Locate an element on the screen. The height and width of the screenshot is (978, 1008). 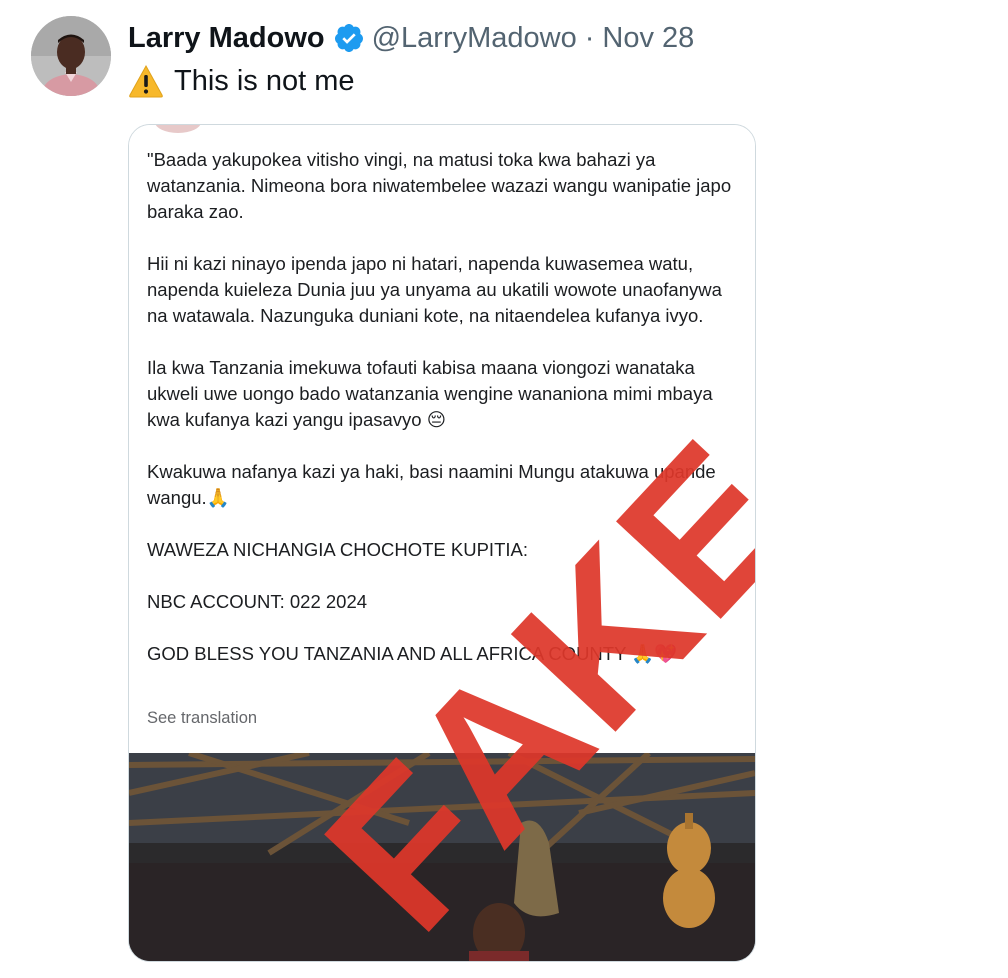
quoted-post-photo is located at coordinates (442, 857).